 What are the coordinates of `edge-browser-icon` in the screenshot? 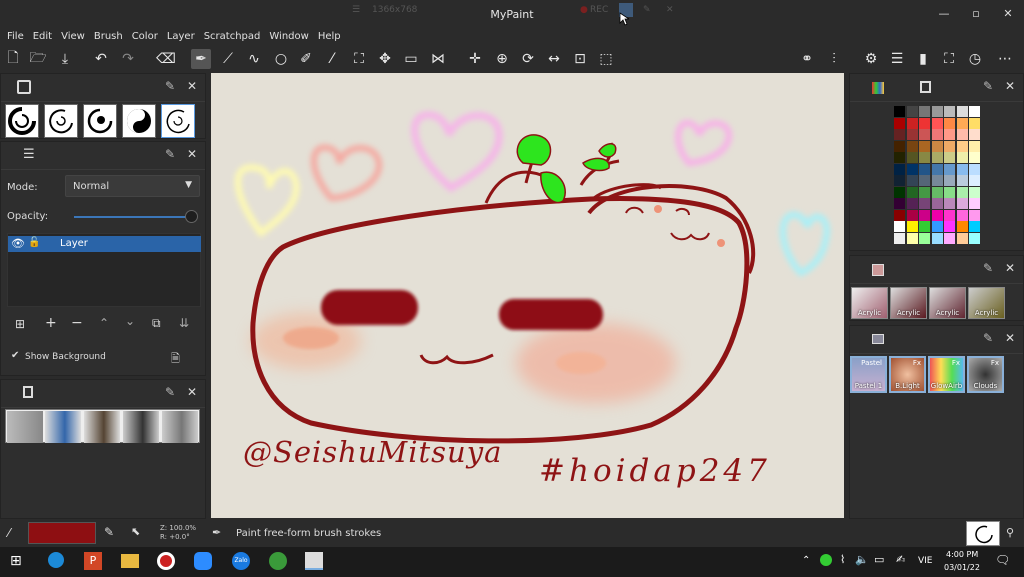 It's located at (56, 560).